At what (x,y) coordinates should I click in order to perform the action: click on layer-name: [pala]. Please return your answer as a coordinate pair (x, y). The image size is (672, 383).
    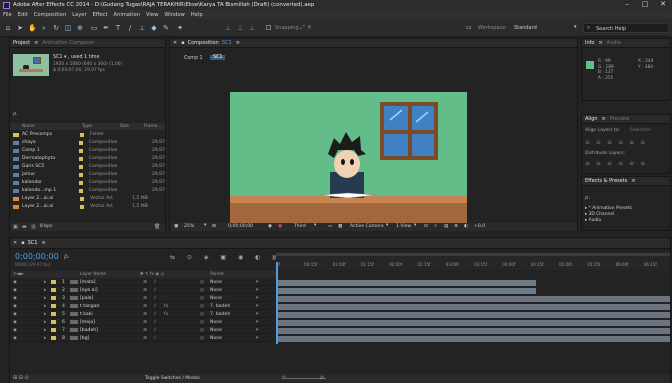
    Looking at the image, I should click on (86, 298).